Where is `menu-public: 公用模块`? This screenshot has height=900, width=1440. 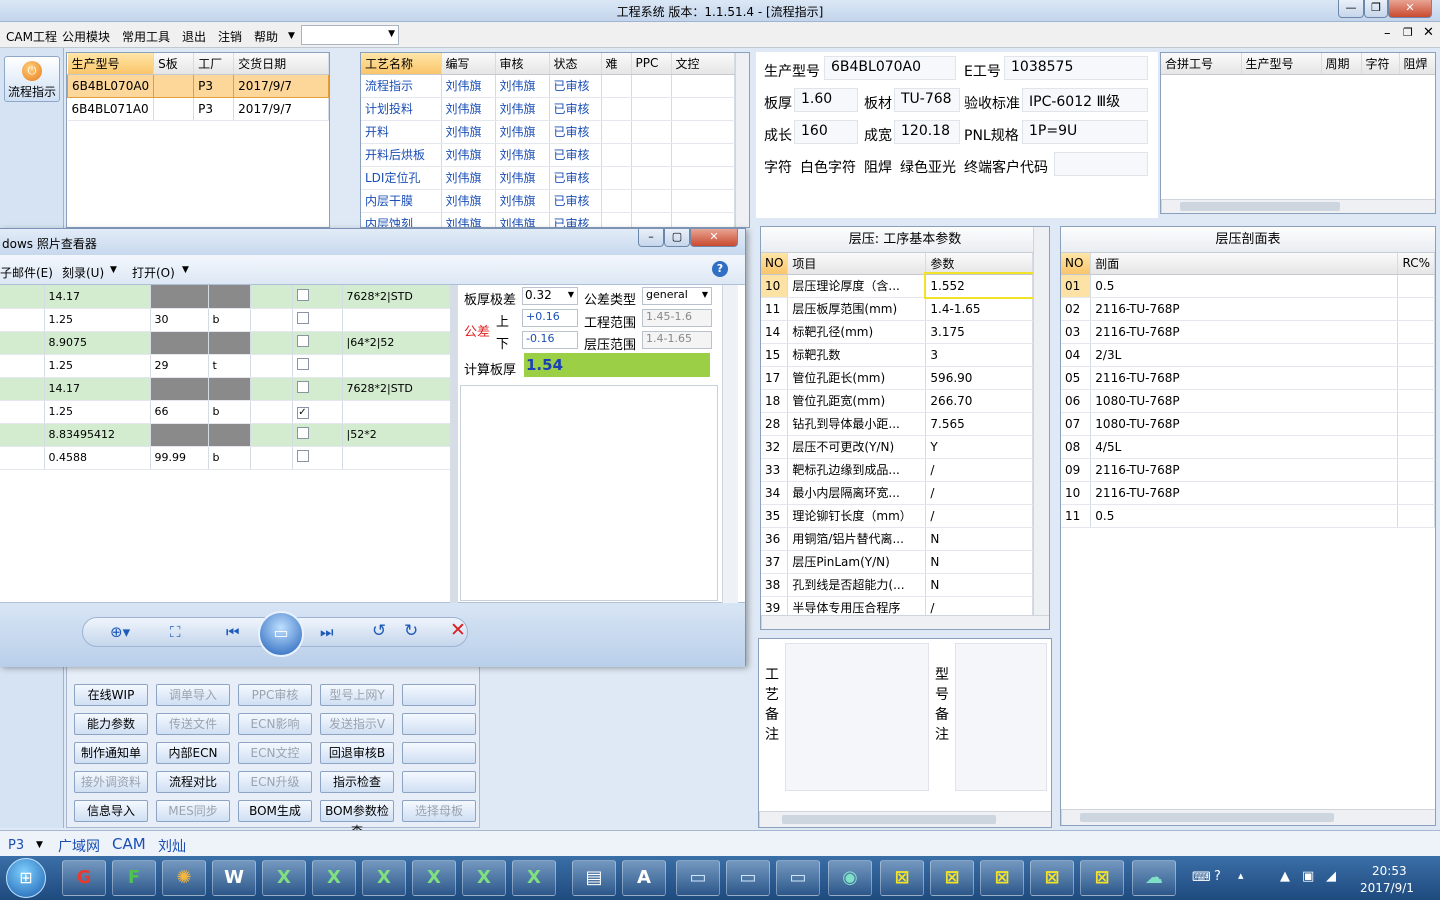 menu-public: 公用模块 is located at coordinates (86, 36).